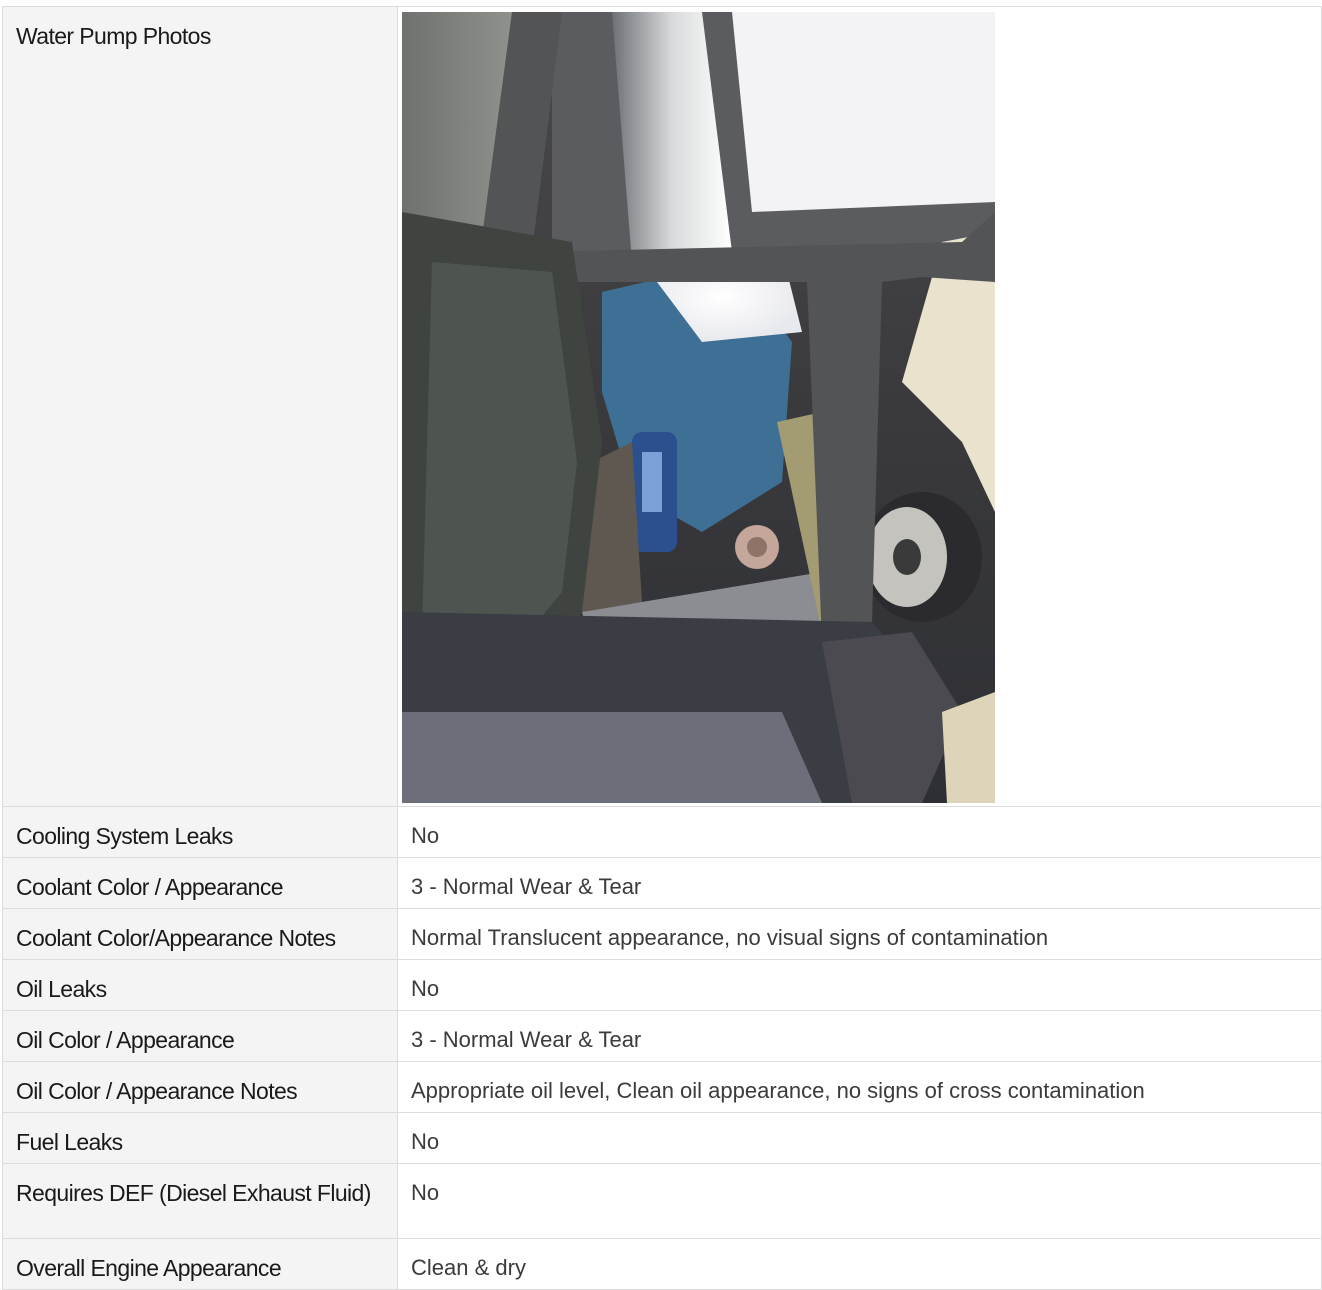 The width and height of the screenshot is (1322, 1290). What do you see at coordinates (200, 1138) in the screenshot?
I see `row-label: Fuel Leaks` at bounding box center [200, 1138].